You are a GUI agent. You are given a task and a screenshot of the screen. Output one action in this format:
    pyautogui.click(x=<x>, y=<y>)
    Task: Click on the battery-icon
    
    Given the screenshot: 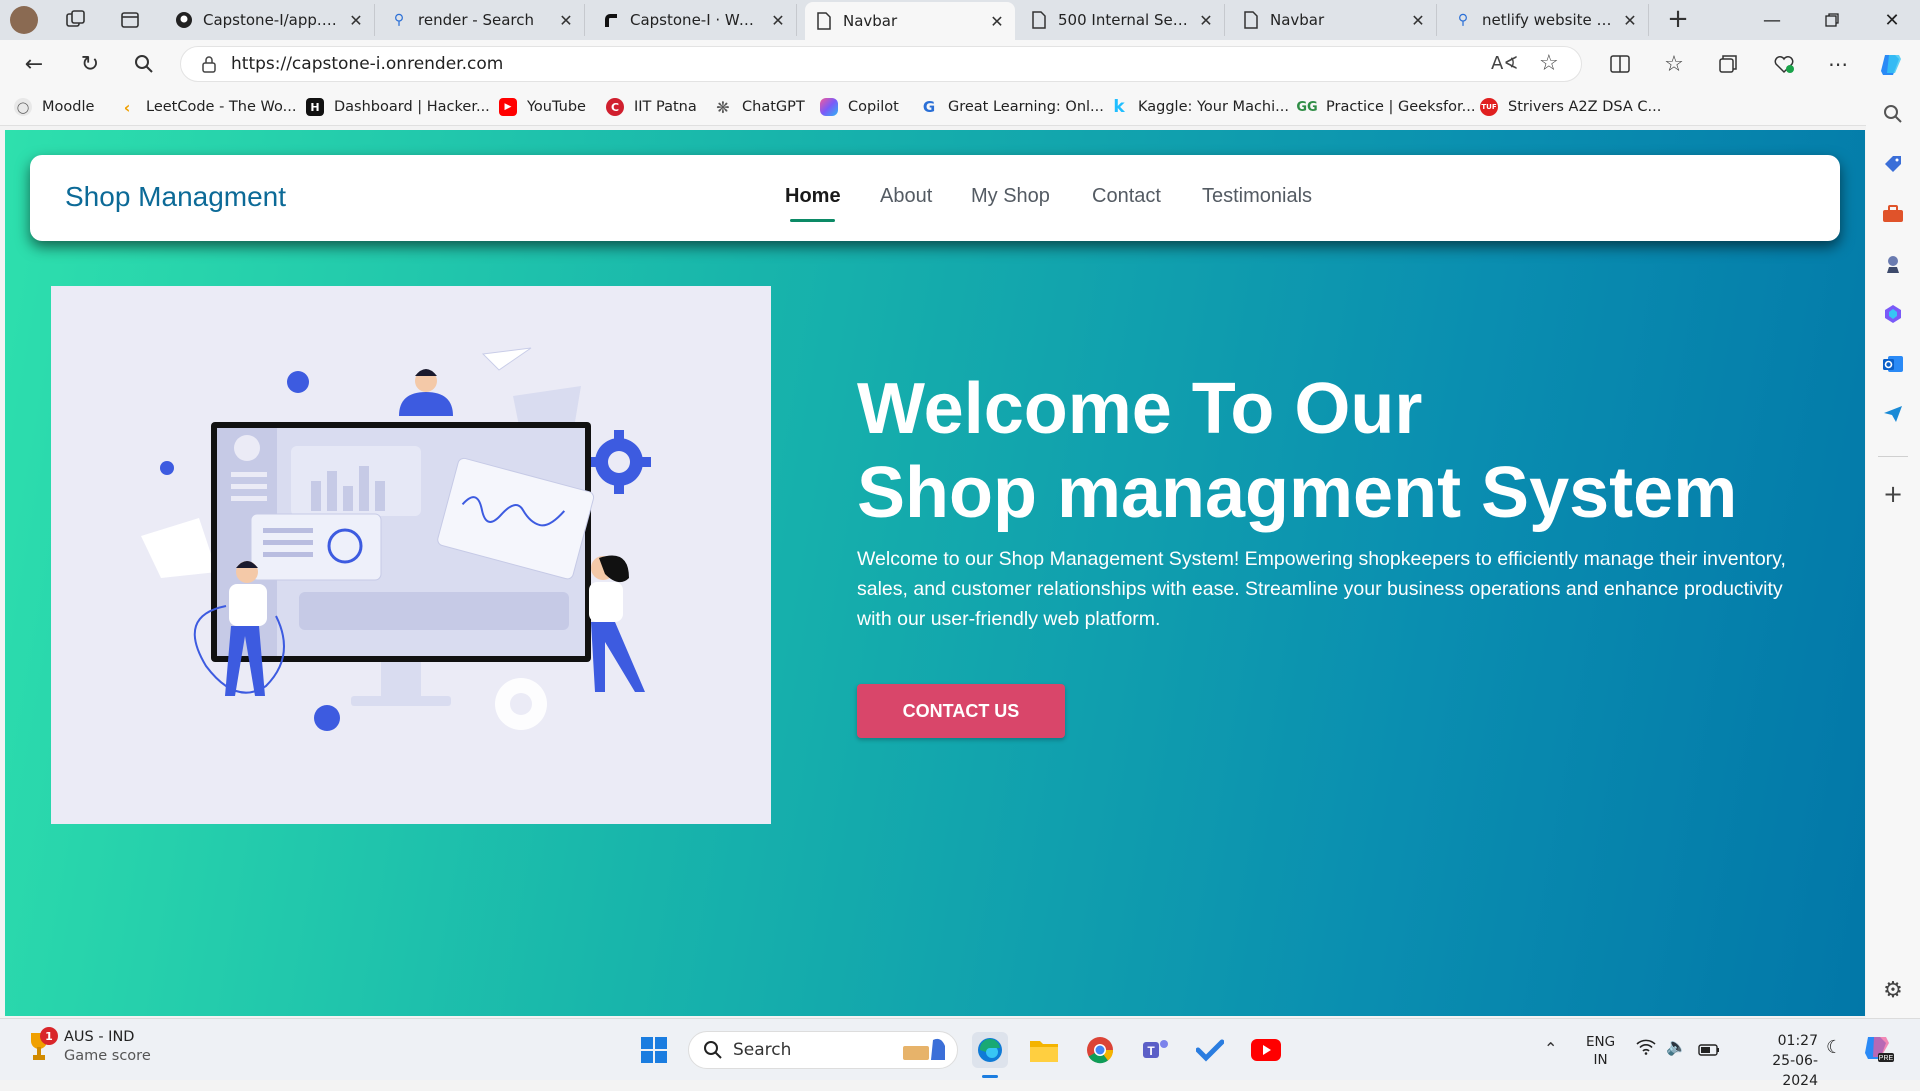 What is the action you would take?
    pyautogui.click(x=1709, y=1050)
    